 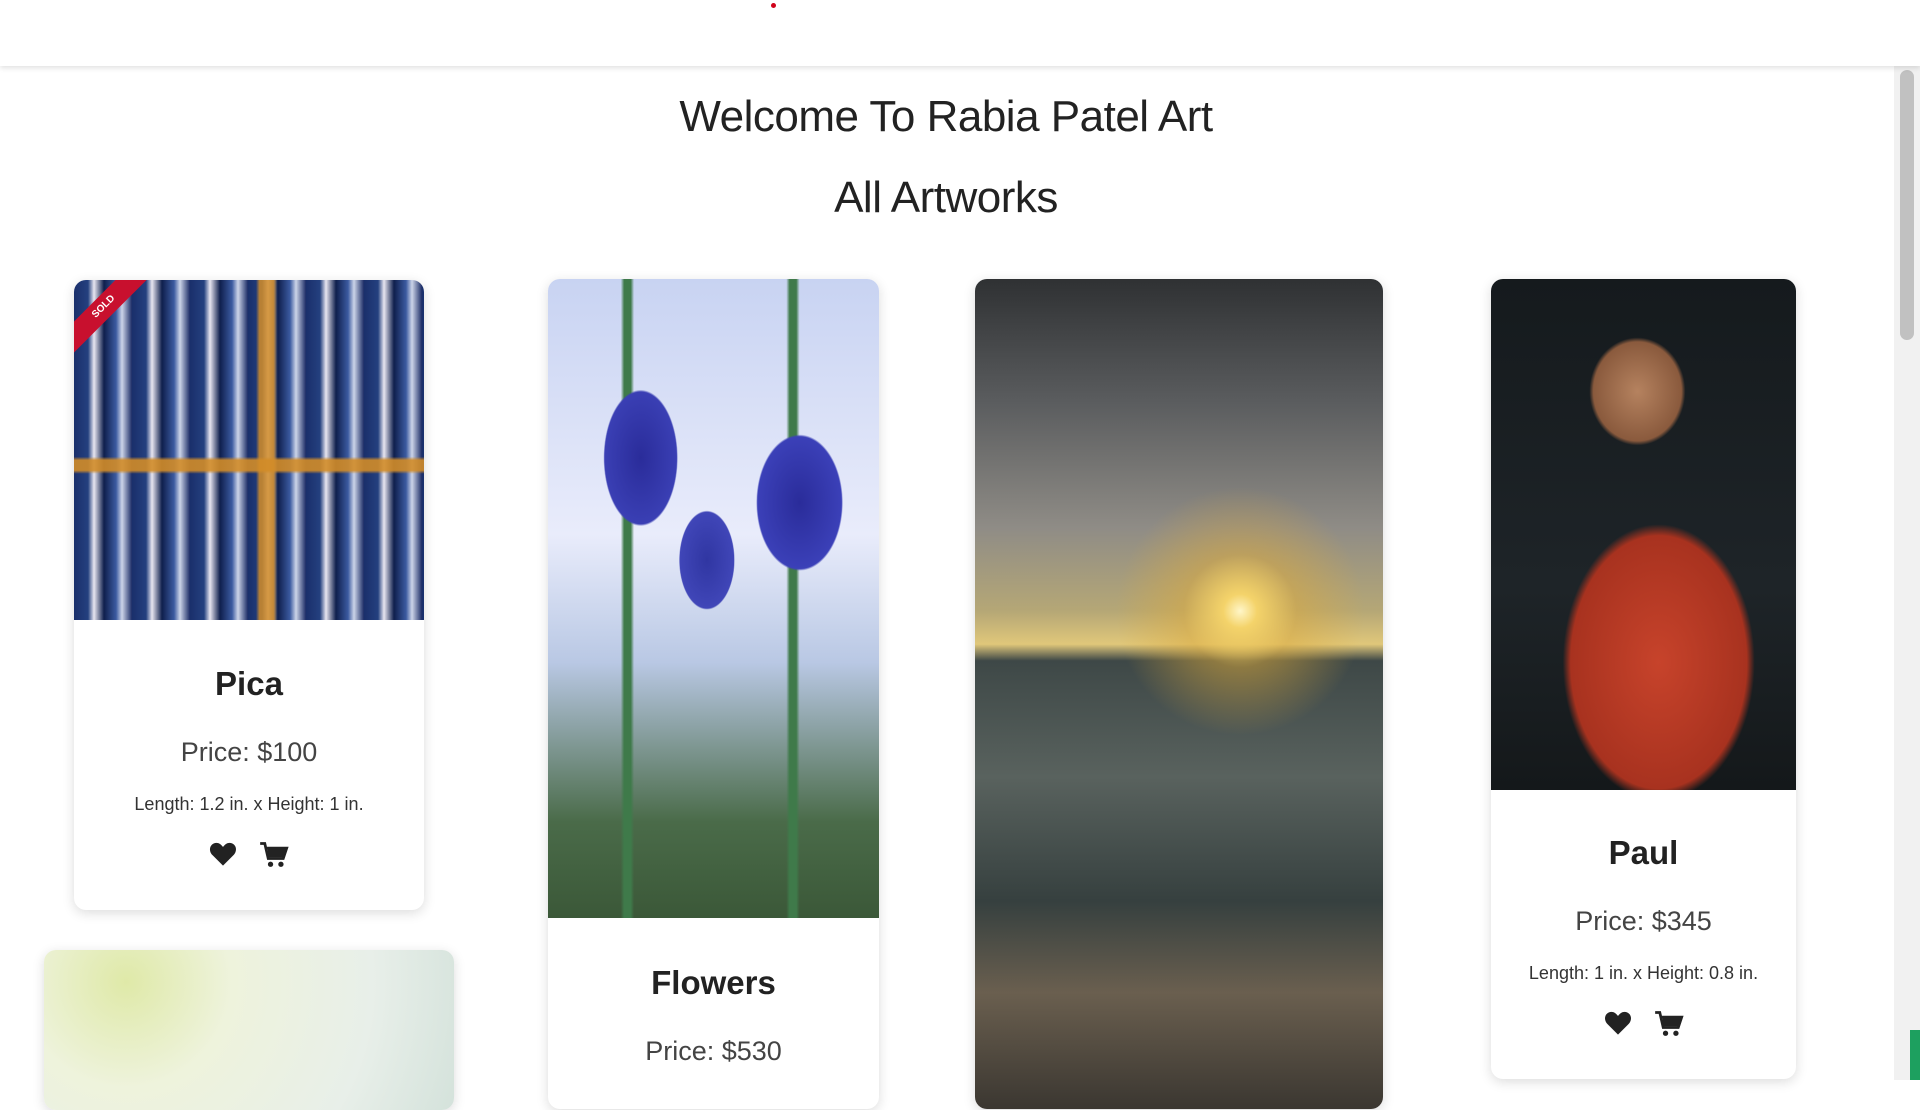 I want to click on scrollbar-thumb, so click(x=1907, y=205).